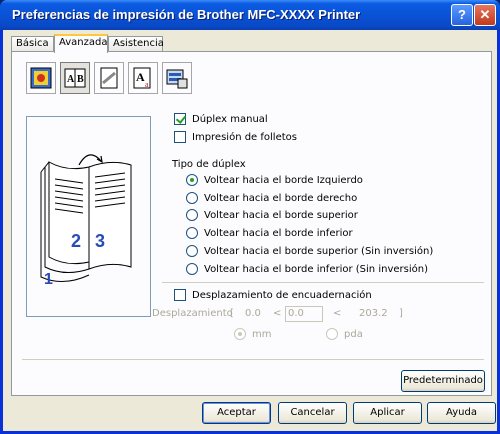  I want to click on duplex-option-top-label: Voltear hacia el borde superior, so click(281, 215).